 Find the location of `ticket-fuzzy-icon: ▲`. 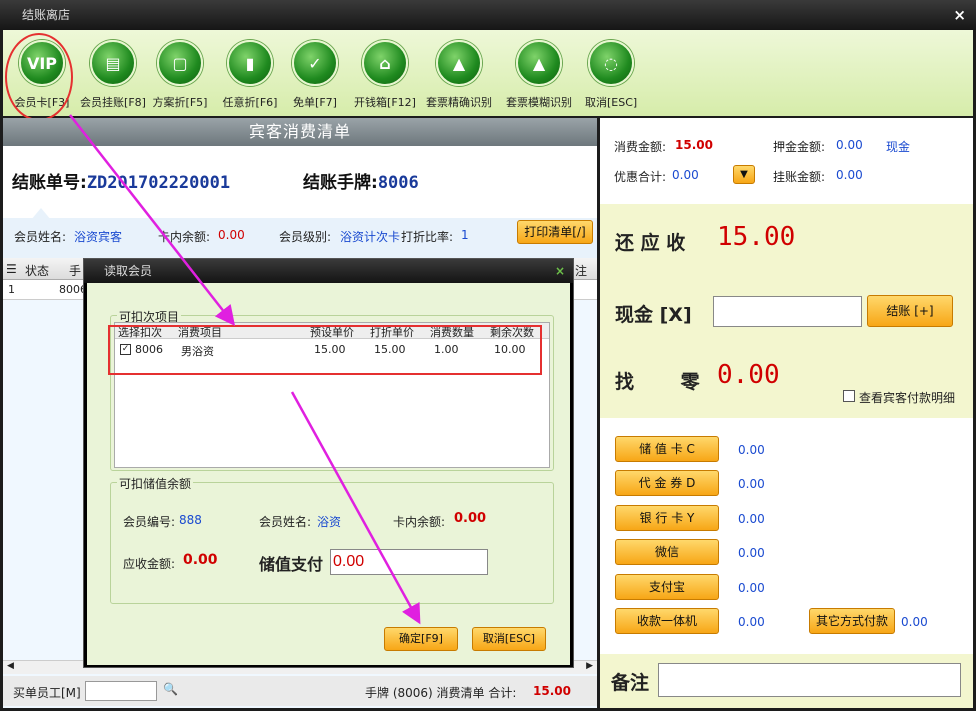

ticket-fuzzy-icon: ▲ is located at coordinates (539, 63).